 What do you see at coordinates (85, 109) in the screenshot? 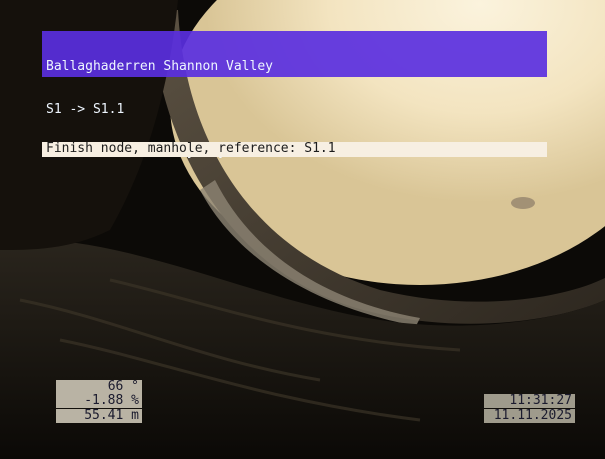
I see `section-label: S1 -> S1.1` at bounding box center [85, 109].